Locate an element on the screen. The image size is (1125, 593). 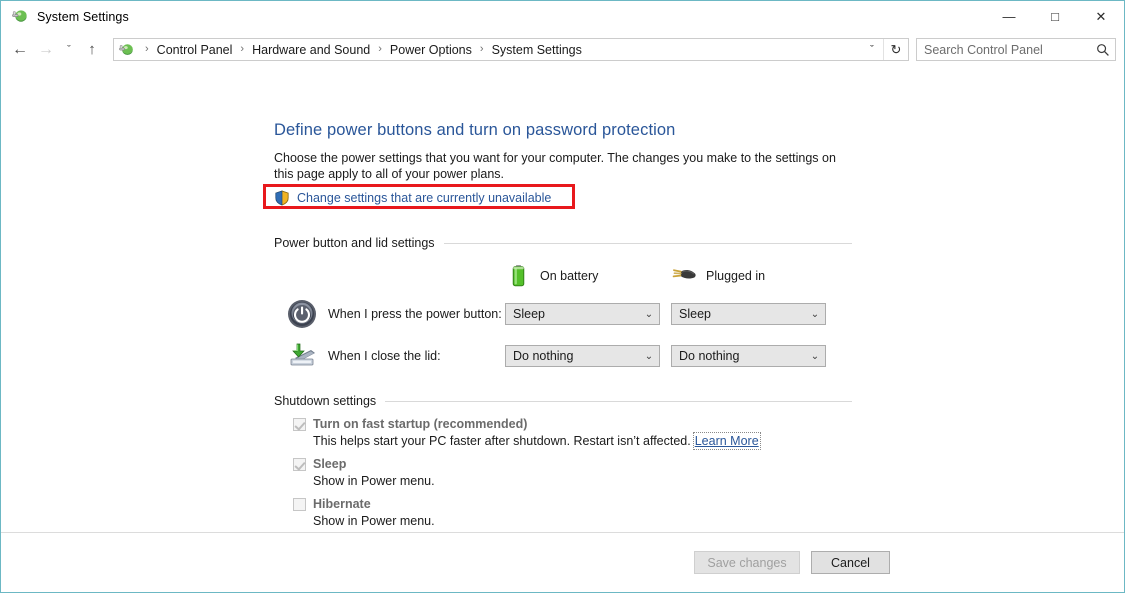
breadcrumb-item-system-settings: System Settings is located at coordinates (537, 50).